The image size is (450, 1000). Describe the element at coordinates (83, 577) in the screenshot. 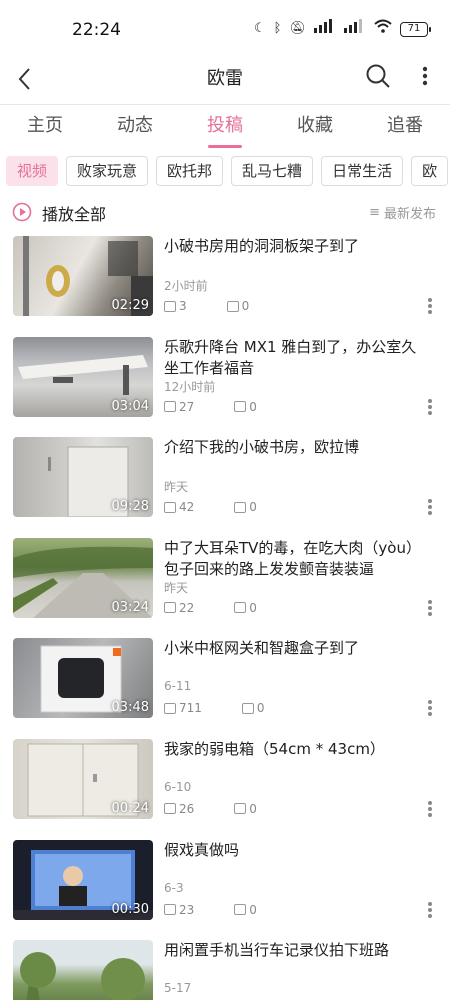

I see `video-thumbnail: 03:24` at that location.